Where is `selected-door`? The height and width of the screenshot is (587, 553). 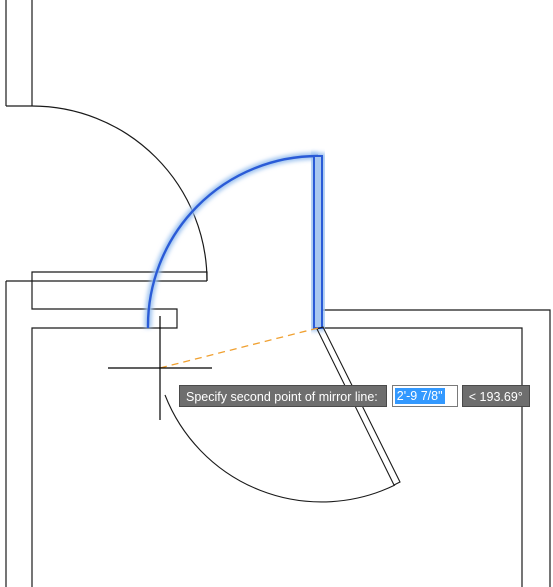 selected-door is located at coordinates (235, 241).